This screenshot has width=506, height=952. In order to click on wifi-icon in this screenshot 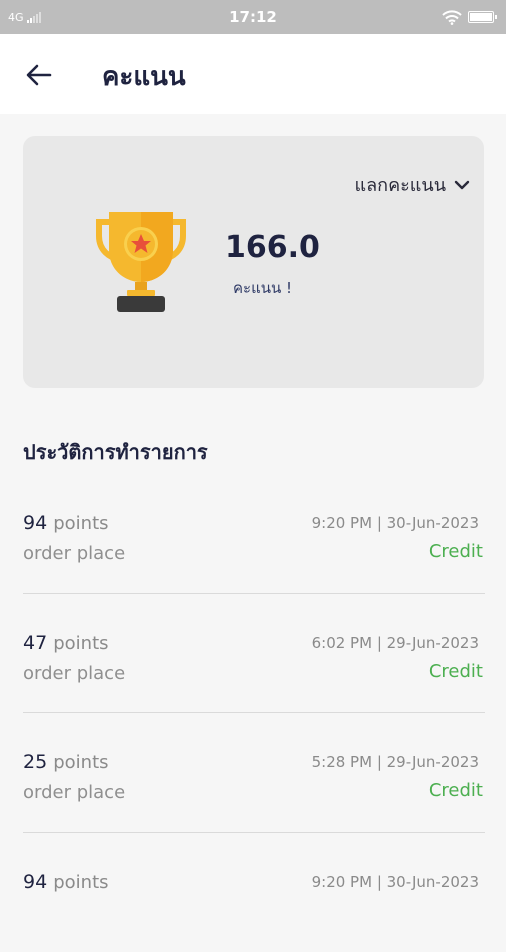, I will do `click(452, 17)`.